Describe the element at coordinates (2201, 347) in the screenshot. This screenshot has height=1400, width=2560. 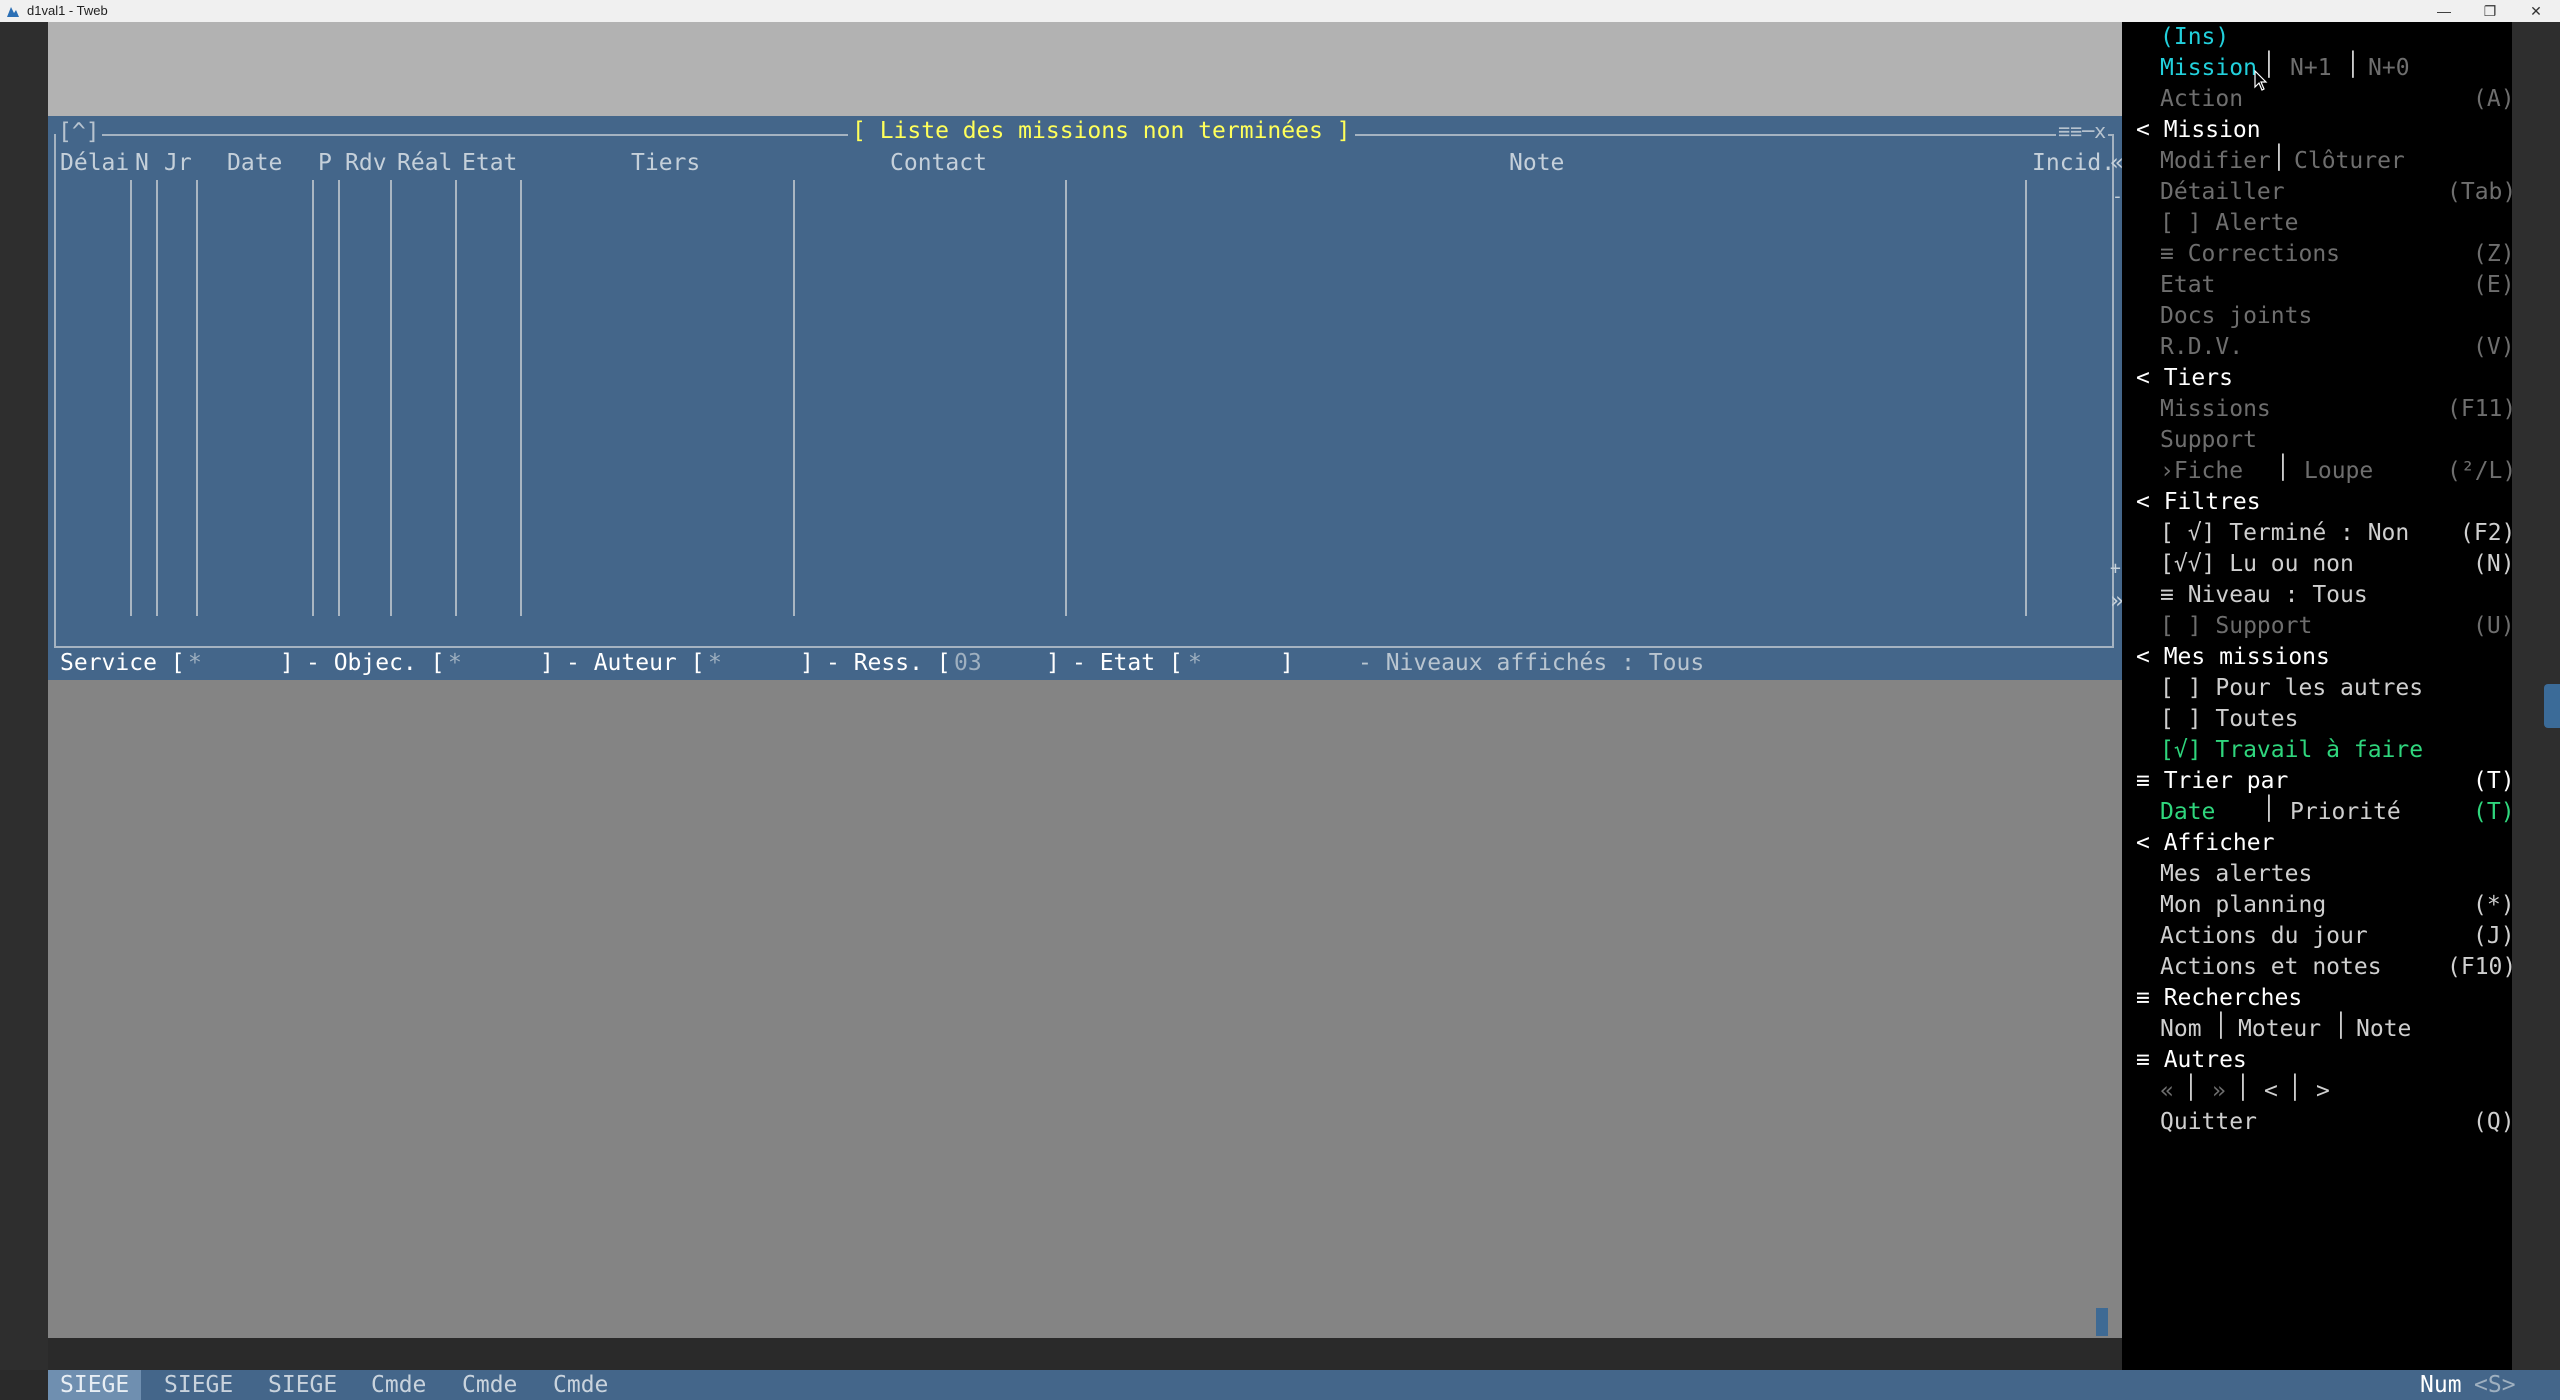
I see `menu-rdv: R.D.V.` at that location.